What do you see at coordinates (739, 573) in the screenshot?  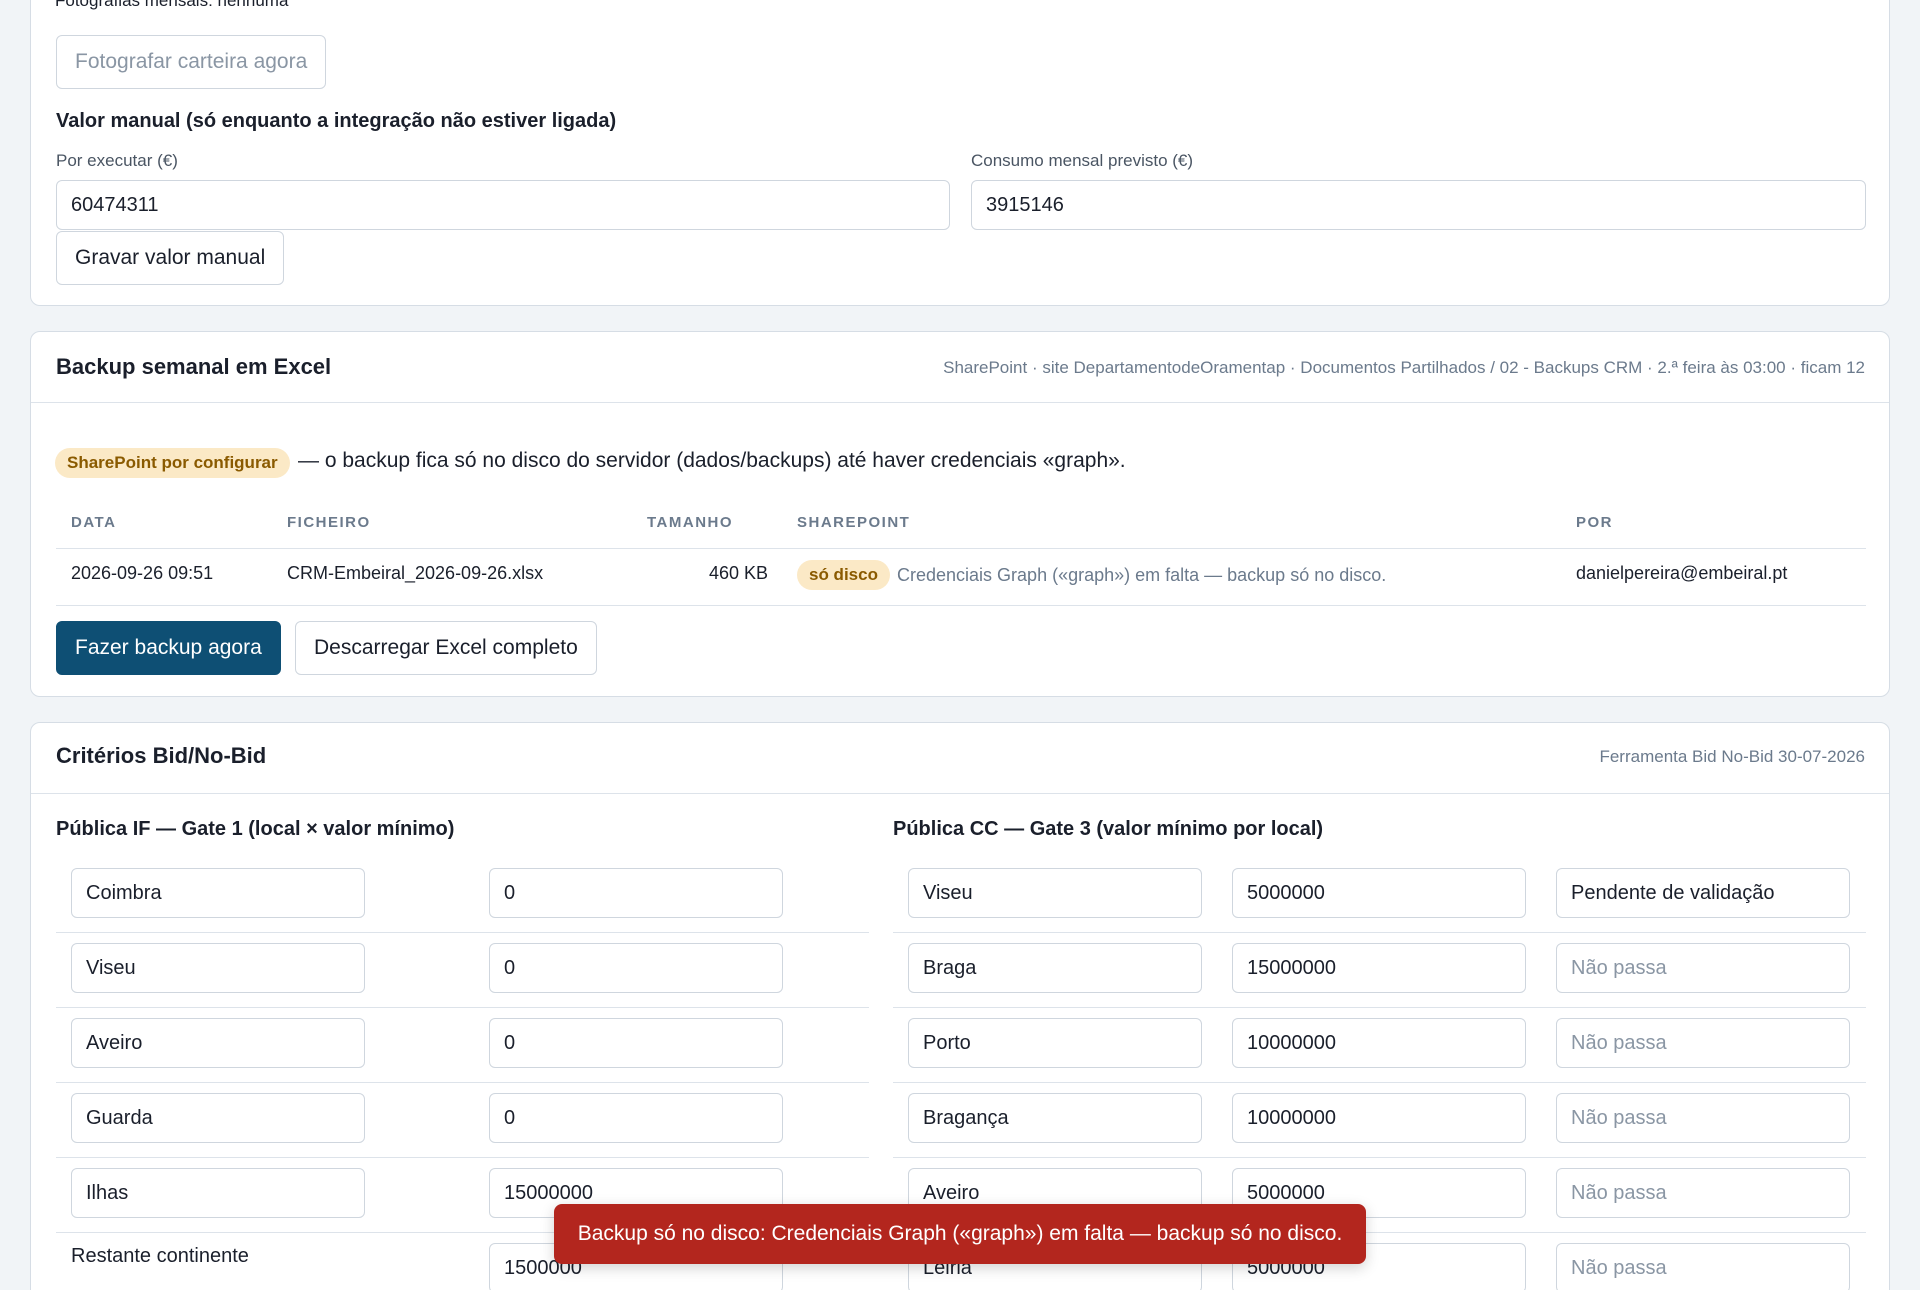 I see `row-size: 460 KB` at bounding box center [739, 573].